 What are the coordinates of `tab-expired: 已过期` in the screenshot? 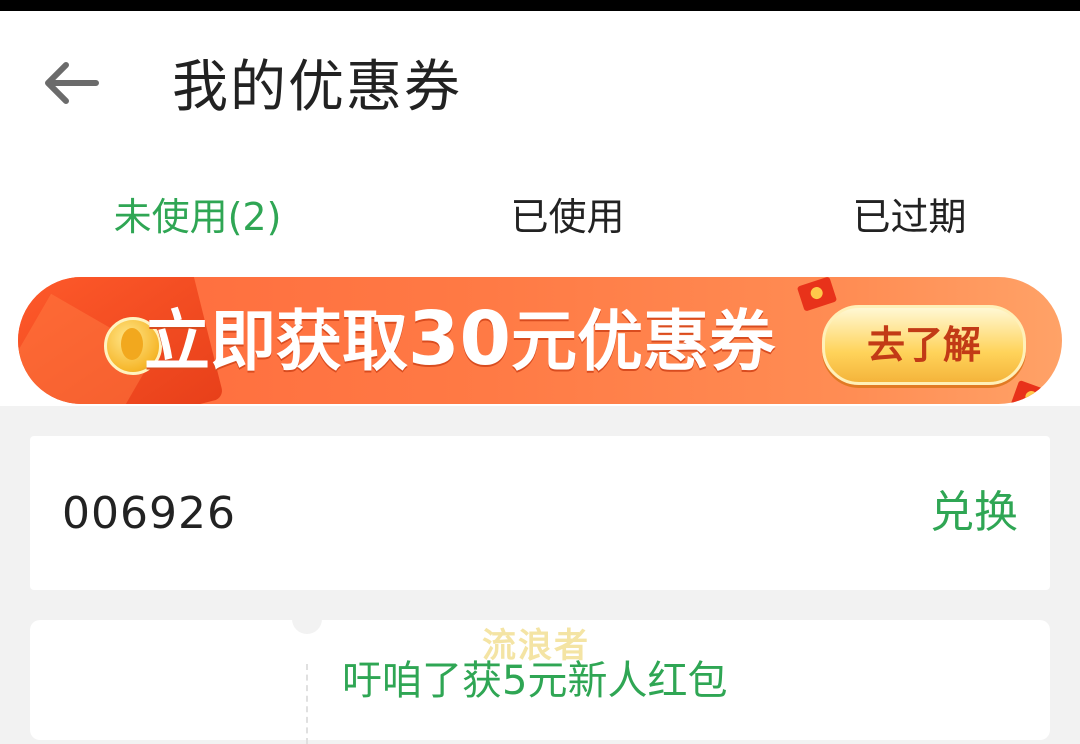 It's located at (909, 217).